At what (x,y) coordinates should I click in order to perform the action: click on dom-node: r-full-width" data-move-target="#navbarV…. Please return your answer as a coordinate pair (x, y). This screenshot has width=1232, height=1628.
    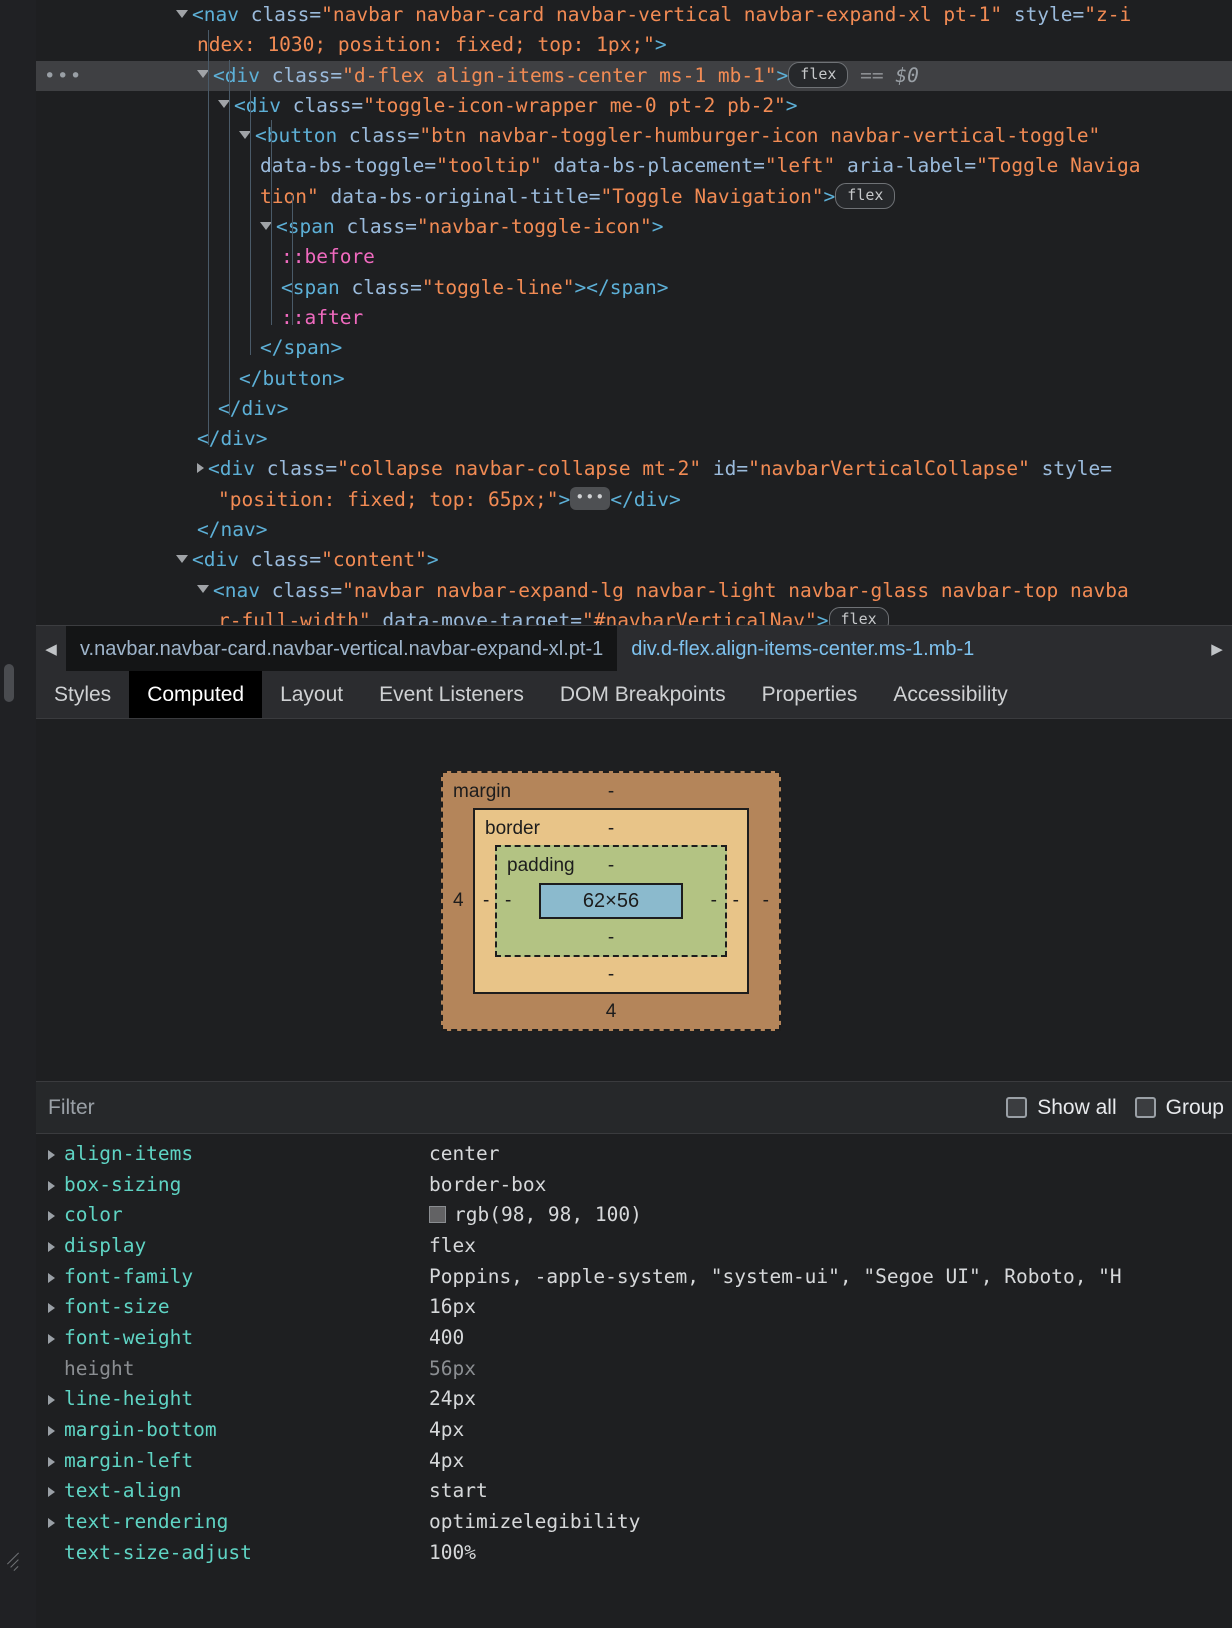
    Looking at the image, I should click on (634, 615).